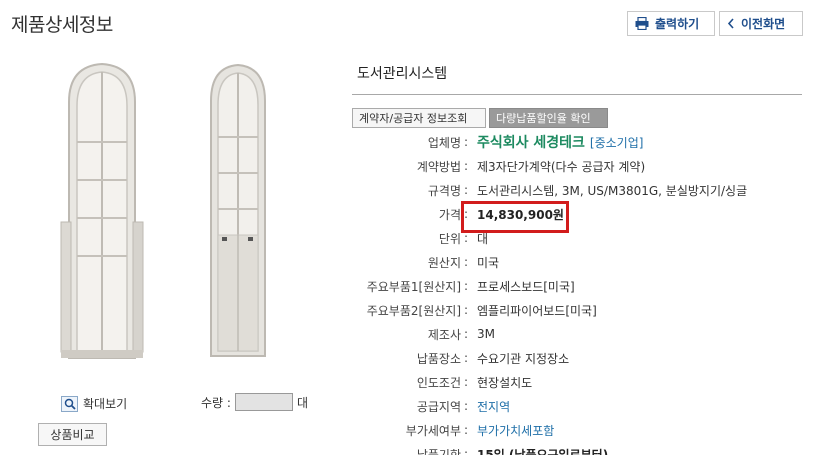 Image resolution: width=817 pixels, height=455 pixels. What do you see at coordinates (419, 118) in the screenshot?
I see `contractor-info-button: 계약자/공급자 정보조회` at bounding box center [419, 118].